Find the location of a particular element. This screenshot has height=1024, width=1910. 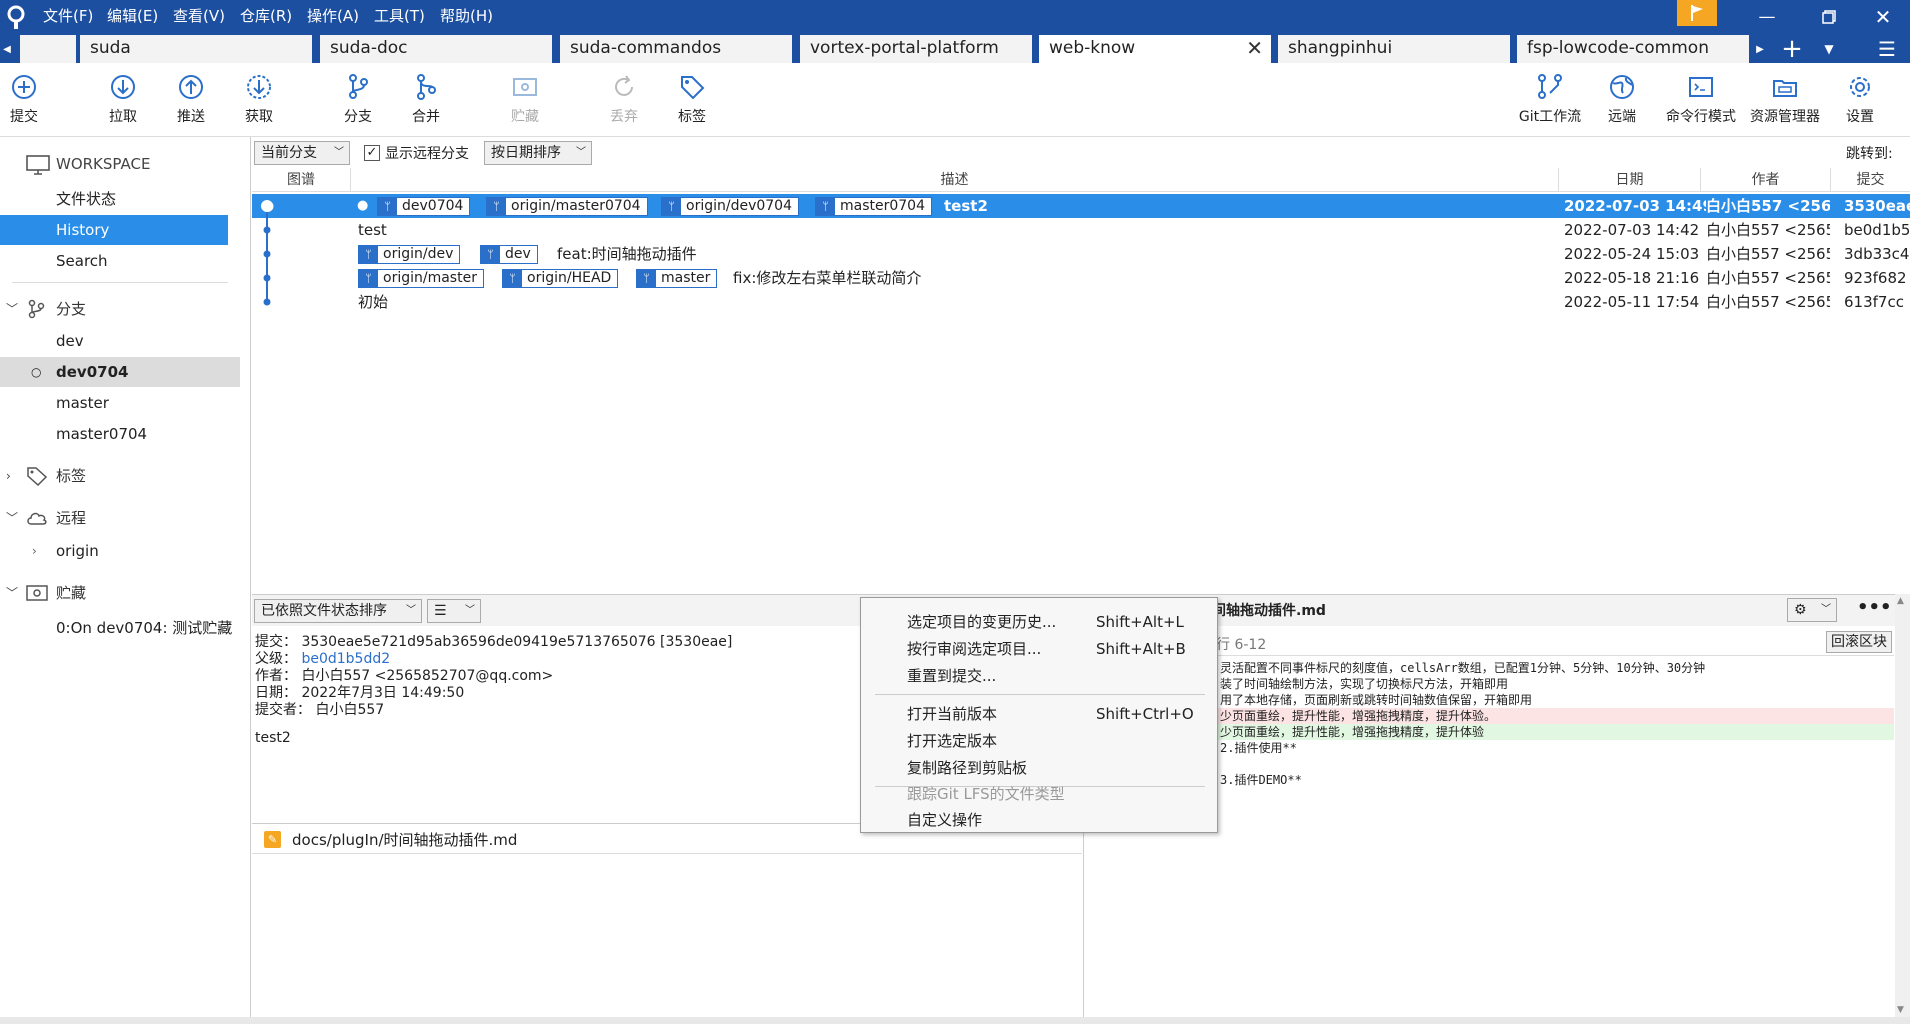

branch-button: 分支 is located at coordinates (358, 99).